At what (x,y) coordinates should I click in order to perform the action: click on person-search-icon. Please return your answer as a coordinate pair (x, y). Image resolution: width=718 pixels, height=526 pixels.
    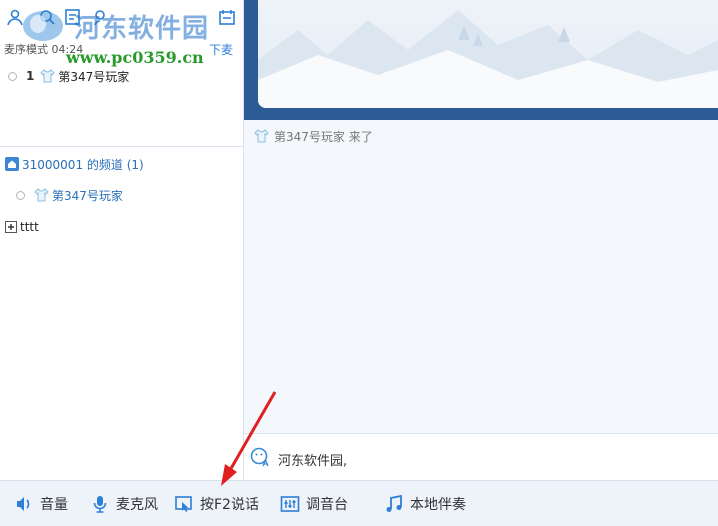
    Looking at the image, I should click on (101, 17).